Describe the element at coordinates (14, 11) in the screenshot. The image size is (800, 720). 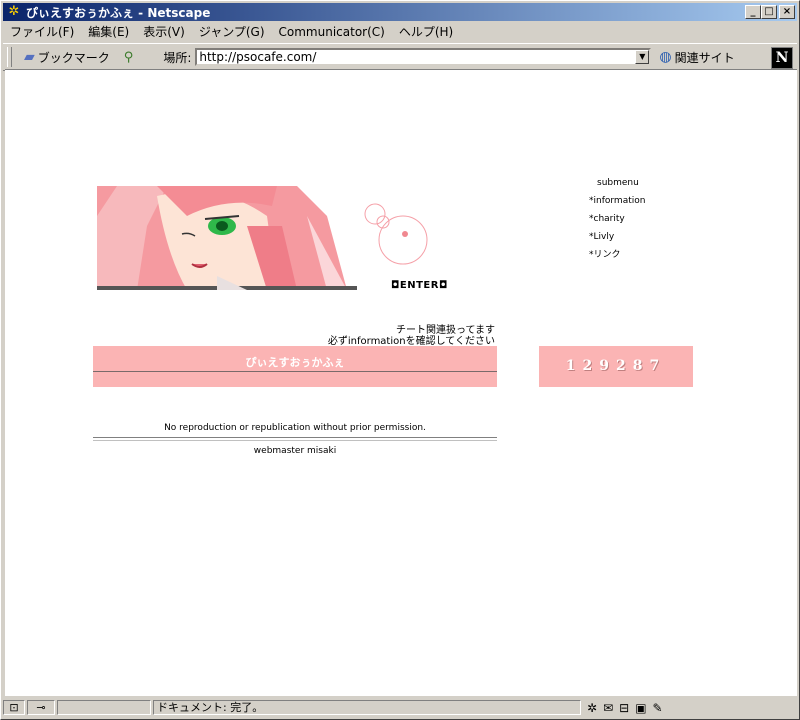
I see `netscape-app-icon: ✲` at that location.